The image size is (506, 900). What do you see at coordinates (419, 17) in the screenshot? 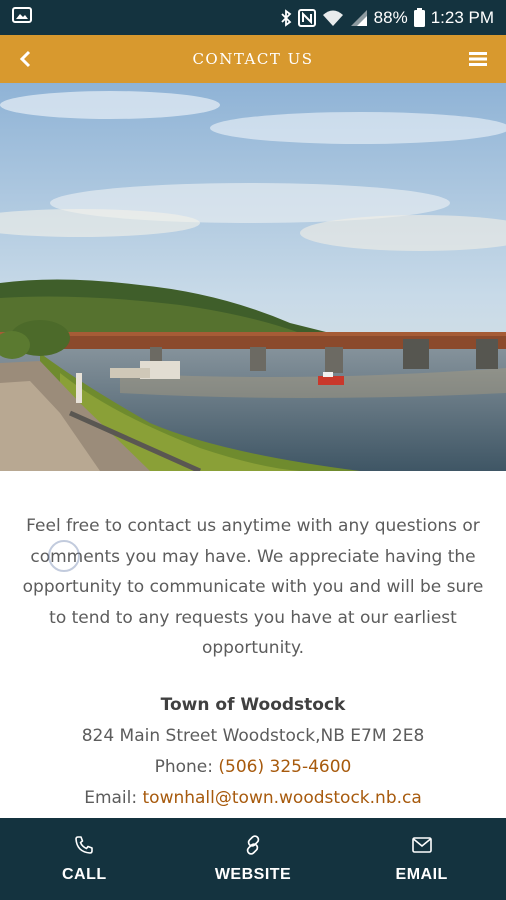
I see `battery-icon` at bounding box center [419, 17].